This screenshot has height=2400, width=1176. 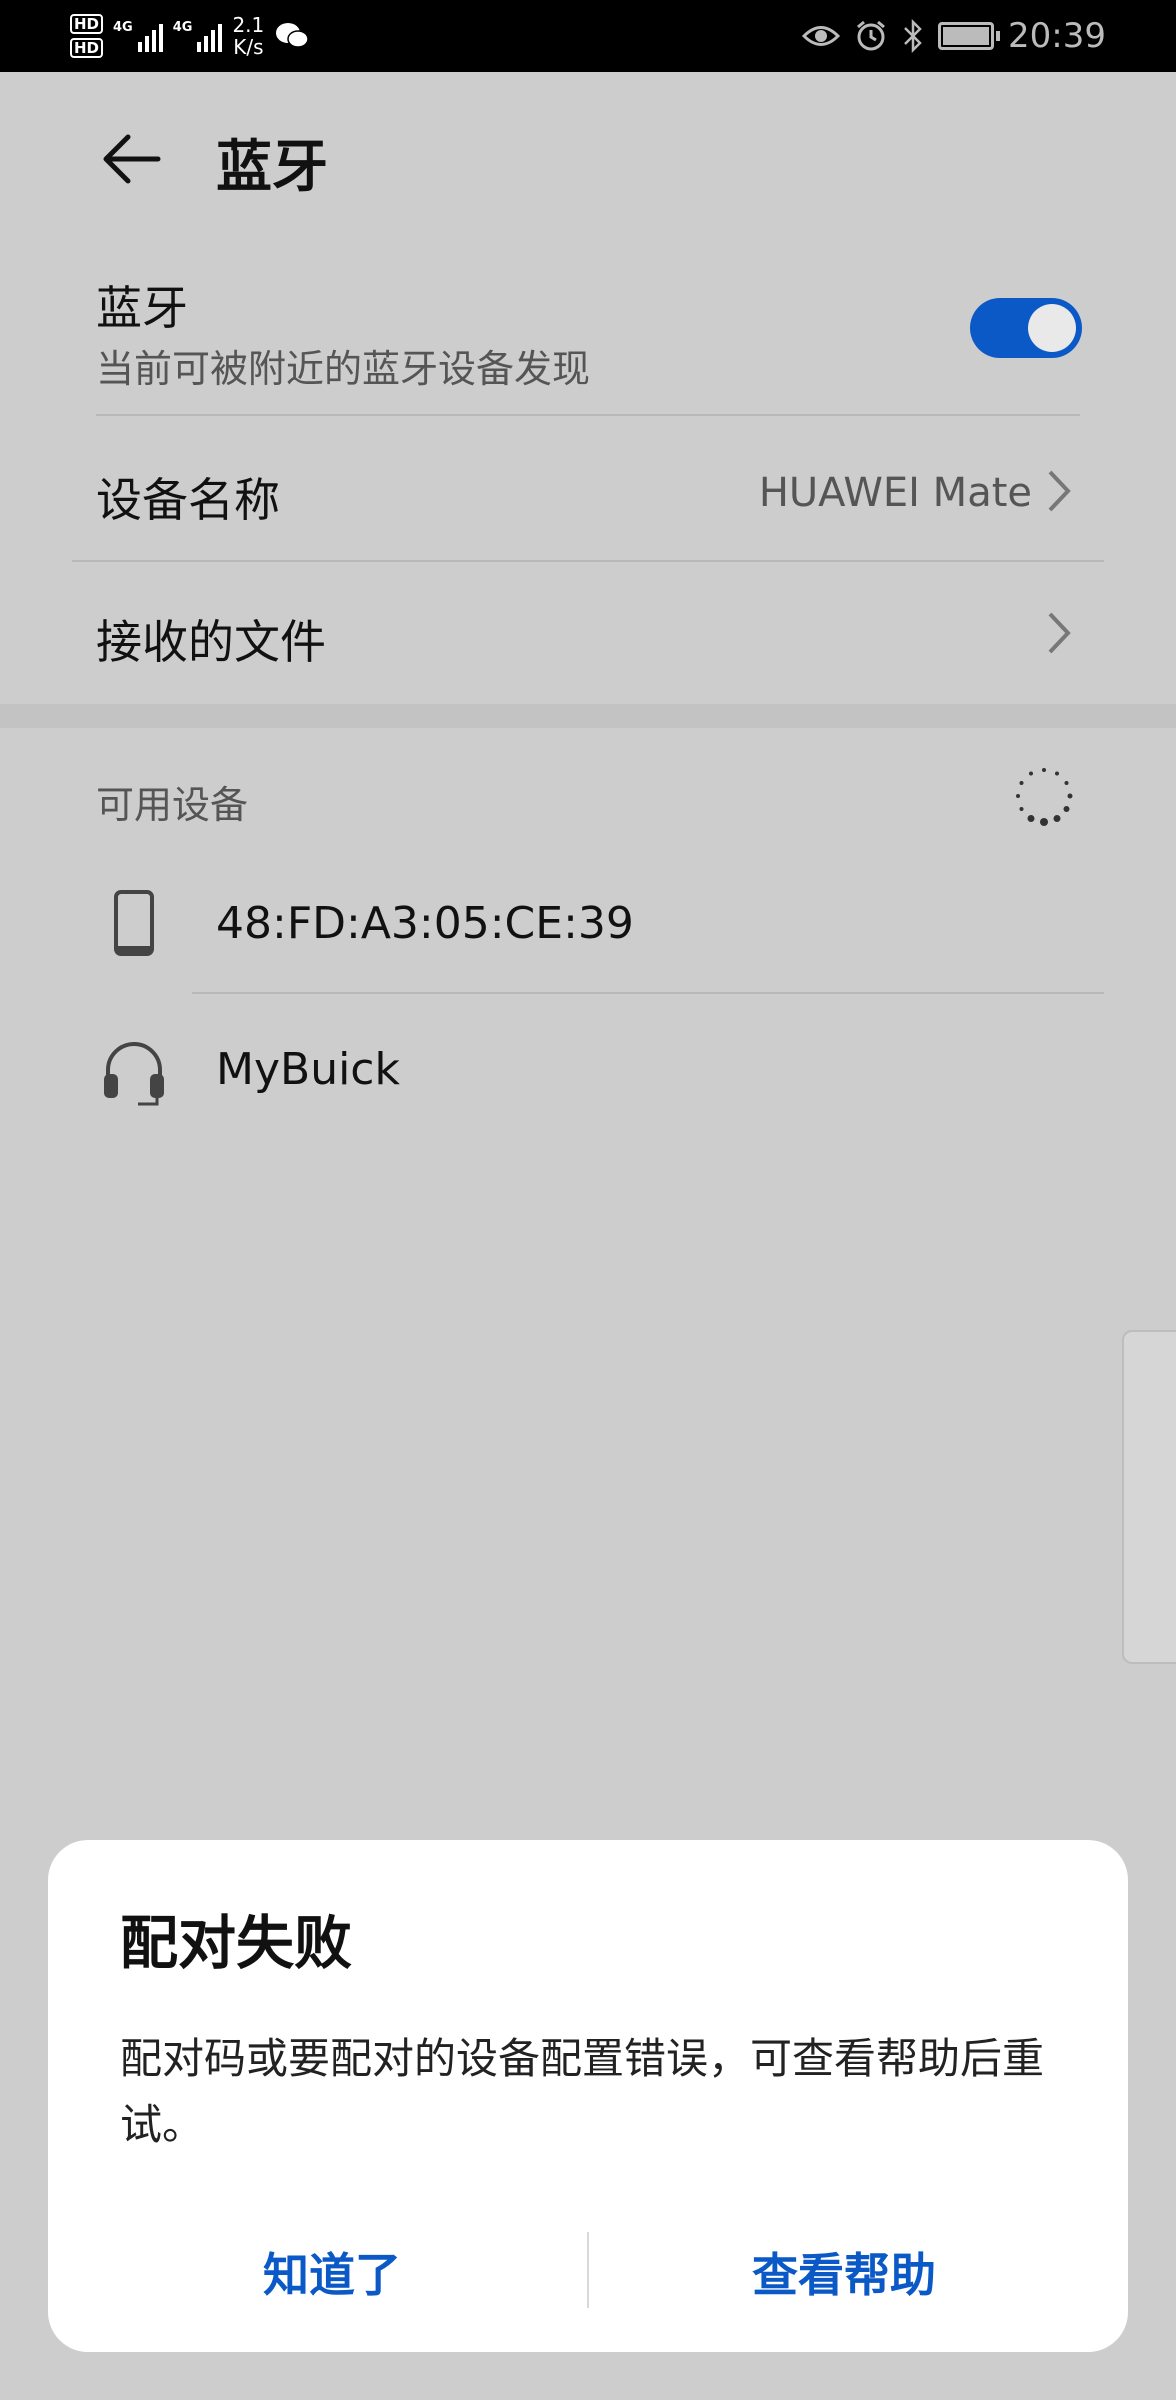 I want to click on hd-indicators: HD HD, so click(x=87, y=36).